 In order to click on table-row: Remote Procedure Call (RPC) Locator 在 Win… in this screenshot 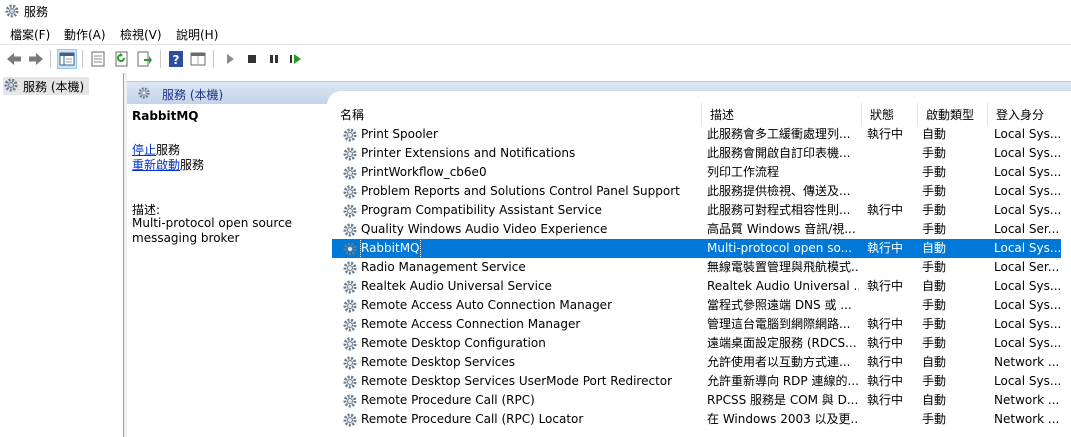, I will do `click(696, 419)`.